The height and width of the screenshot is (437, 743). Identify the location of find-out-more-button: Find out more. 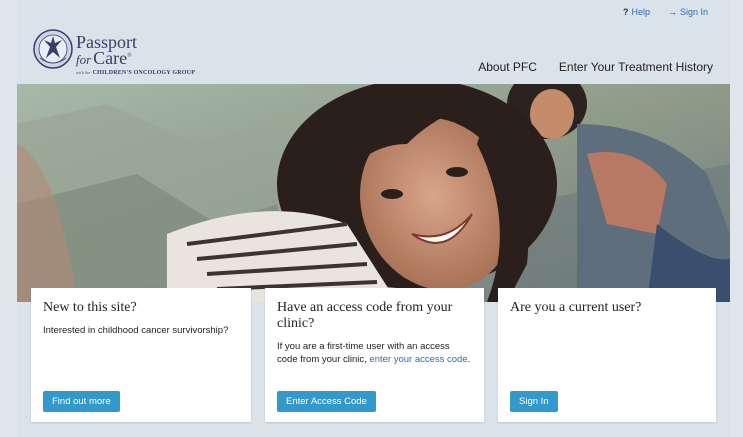
(81, 401).